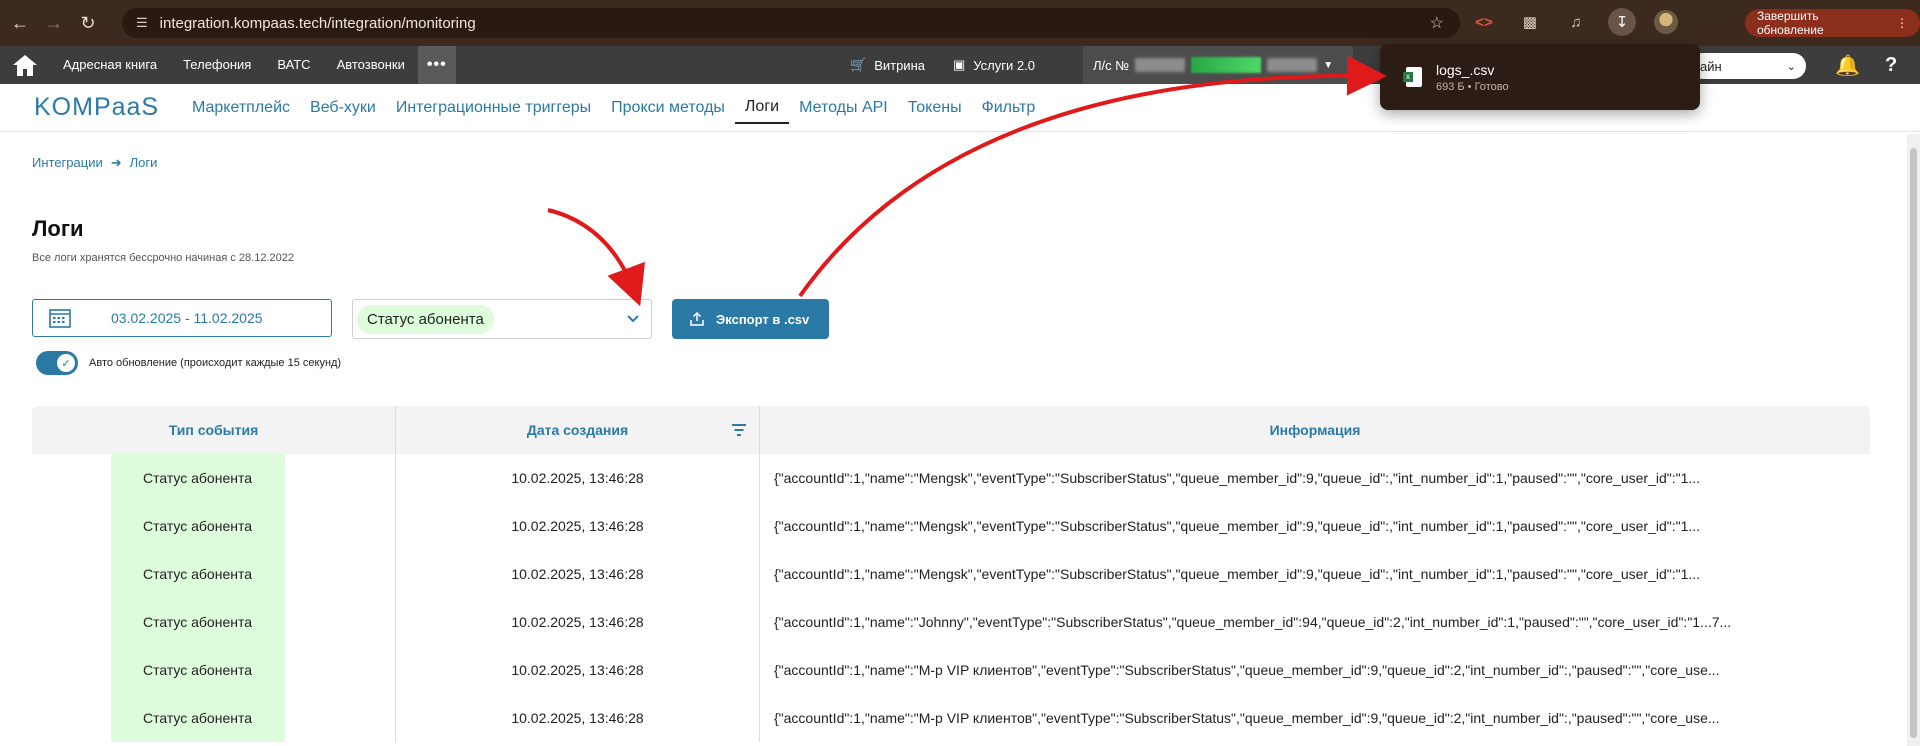 The height and width of the screenshot is (746, 1920). What do you see at coordinates (108, 107) in the screenshot?
I see `kompaas-logo: KOMPaaS` at bounding box center [108, 107].